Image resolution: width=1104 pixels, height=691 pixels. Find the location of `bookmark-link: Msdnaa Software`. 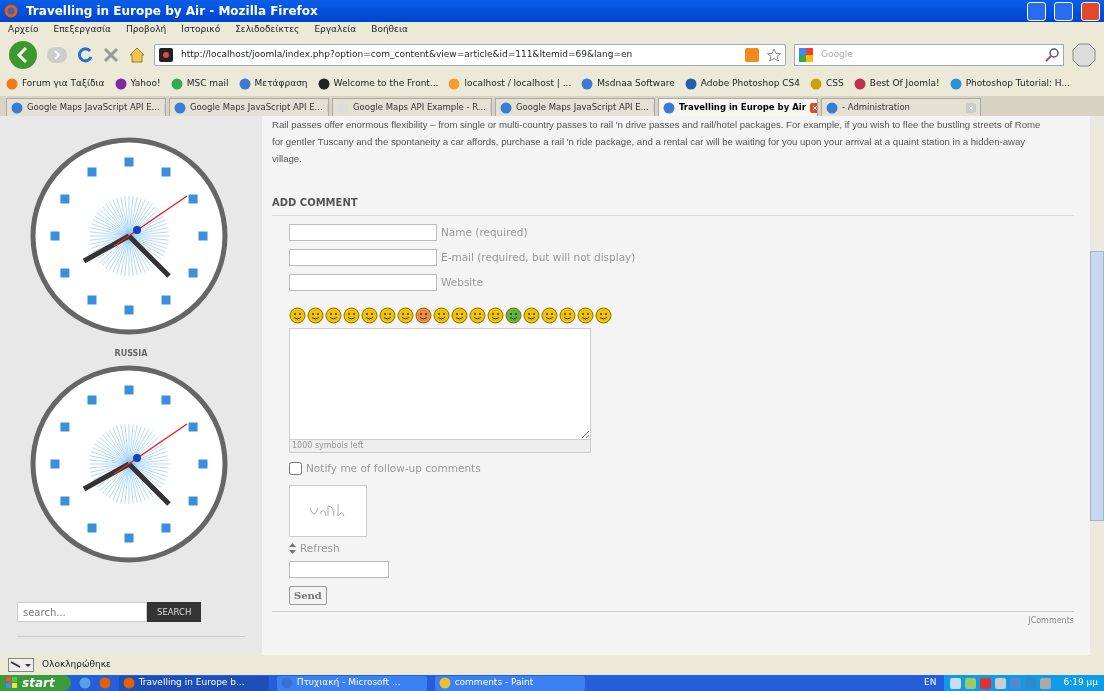

bookmark-link: Msdnaa Software is located at coordinates (628, 84).